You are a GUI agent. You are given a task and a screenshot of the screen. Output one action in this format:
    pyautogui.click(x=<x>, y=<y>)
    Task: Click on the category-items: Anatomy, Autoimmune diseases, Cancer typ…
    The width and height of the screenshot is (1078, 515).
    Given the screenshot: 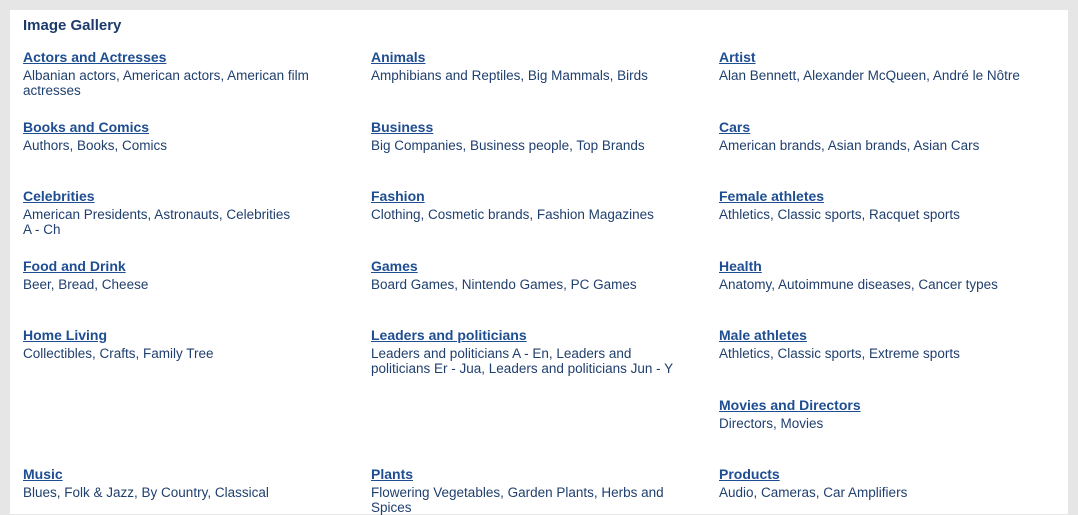 What is the action you would take?
    pyautogui.click(x=858, y=284)
    